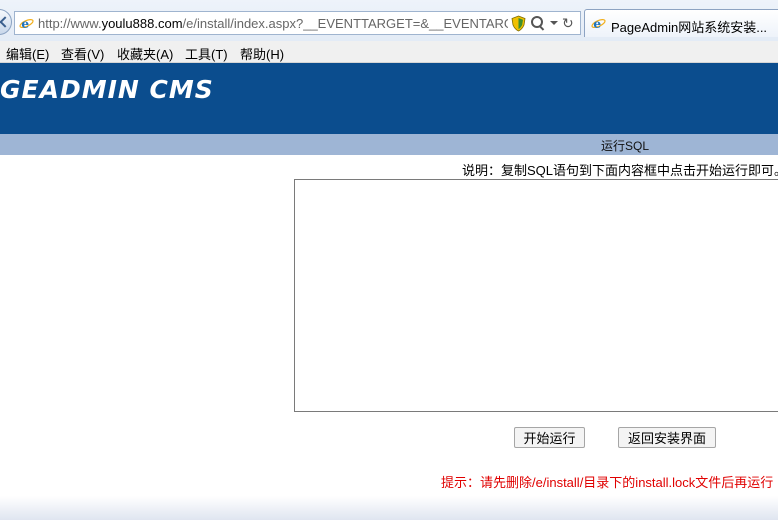 Image resolution: width=778 pixels, height=520 pixels. I want to click on ie-logo-icon: e, so click(26, 24).